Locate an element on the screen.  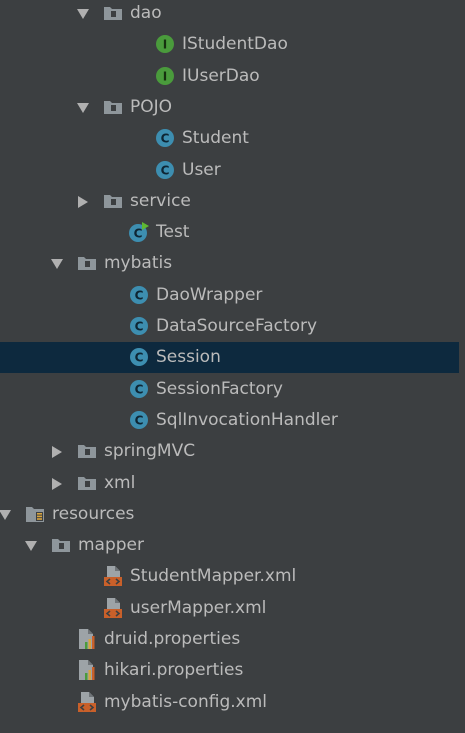
tree-node-resources: resources is located at coordinates (232, 514).